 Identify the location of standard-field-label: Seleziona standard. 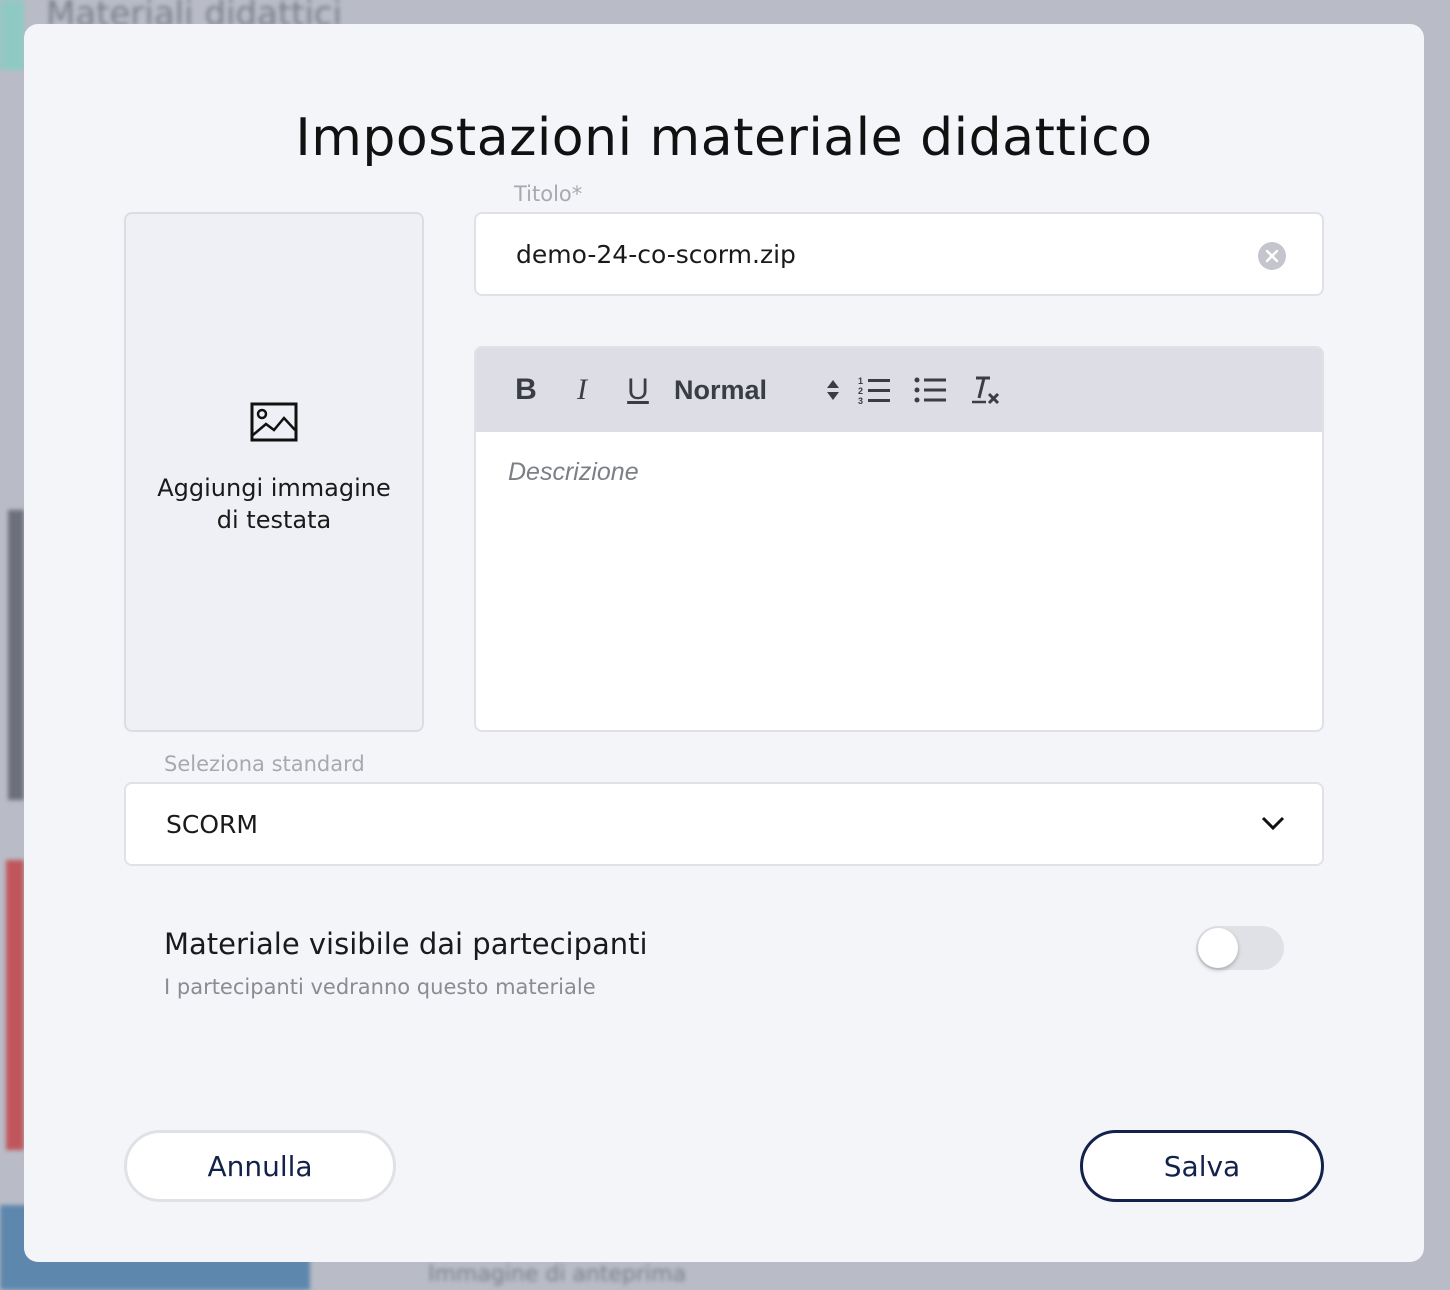
(264, 764).